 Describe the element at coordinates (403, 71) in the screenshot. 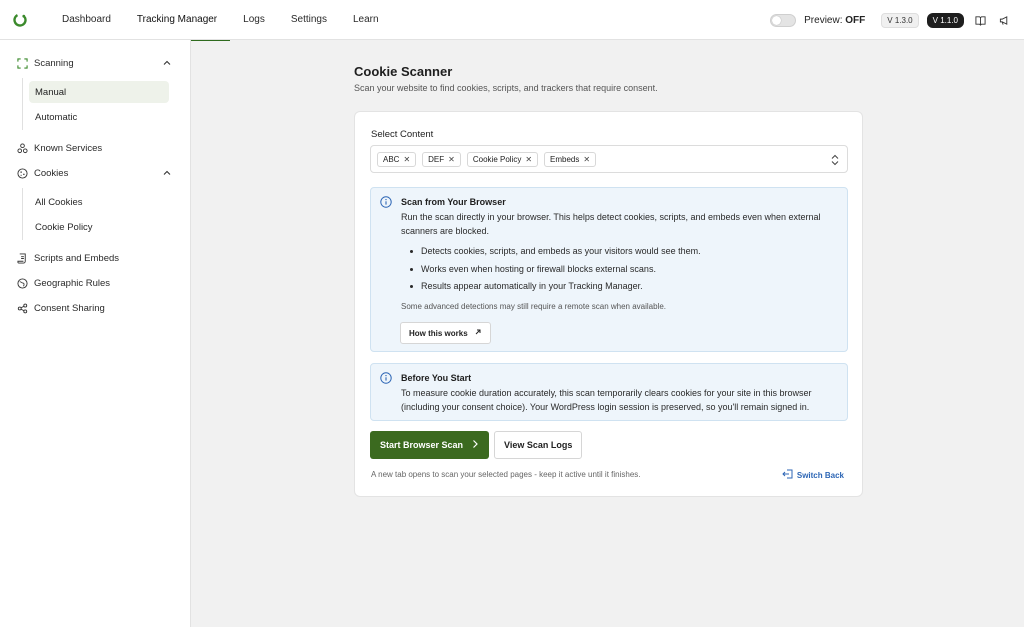

I see `page-title: Cookie Scanner` at that location.